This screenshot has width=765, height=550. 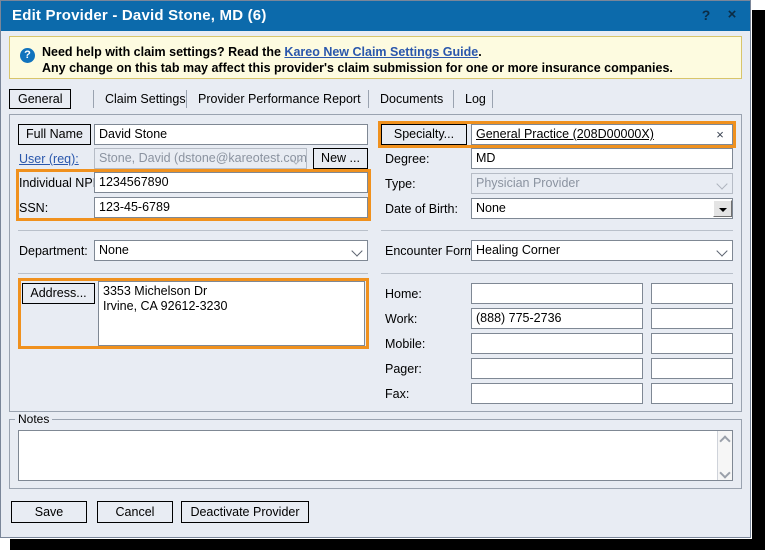 What do you see at coordinates (135, 512) in the screenshot?
I see `cancel-button: Cancel` at bounding box center [135, 512].